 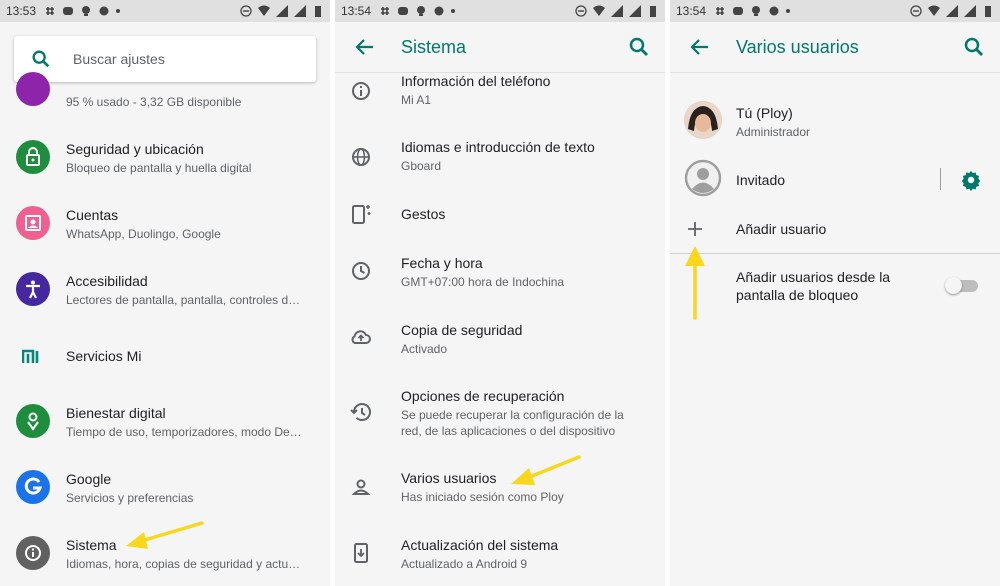 What do you see at coordinates (462, 330) in the screenshot?
I see `settings-item-title: Copia de seguridad` at bounding box center [462, 330].